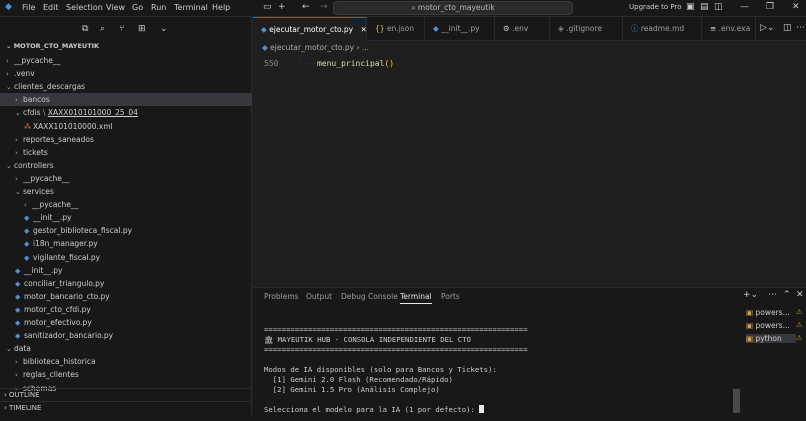 The height and width of the screenshot is (421, 806). Describe the element at coordinates (126, 100) in the screenshot. I see `folder-item: › bancos` at that location.